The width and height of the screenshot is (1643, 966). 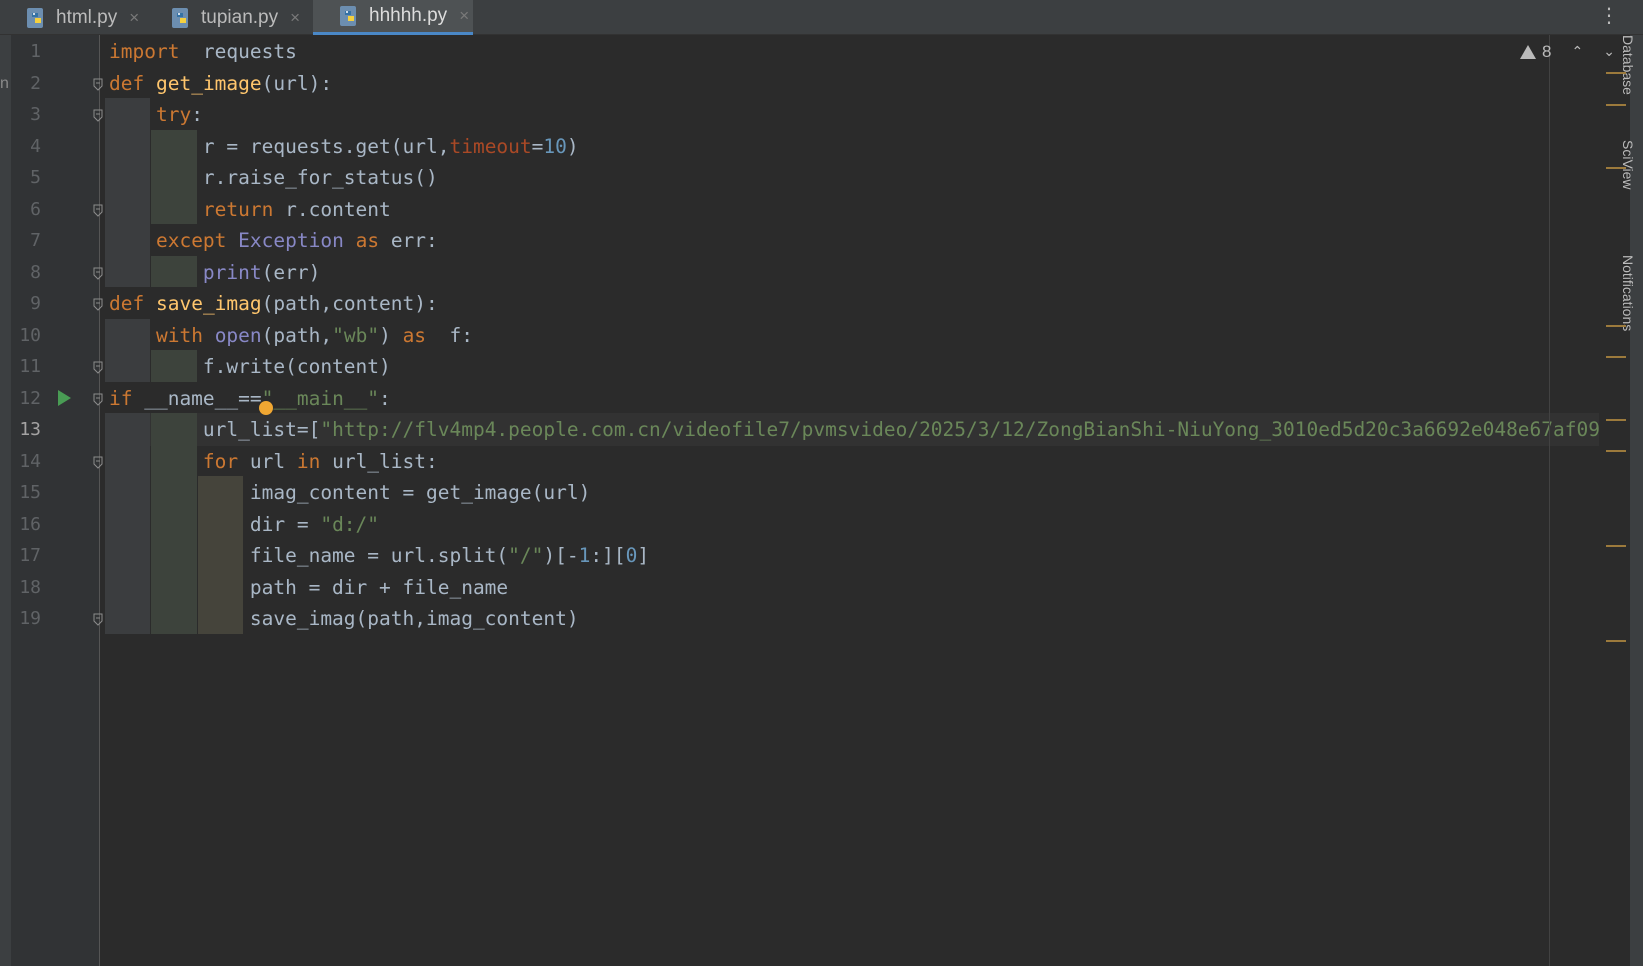 I want to click on tab-label: tupian.py, so click(x=240, y=17).